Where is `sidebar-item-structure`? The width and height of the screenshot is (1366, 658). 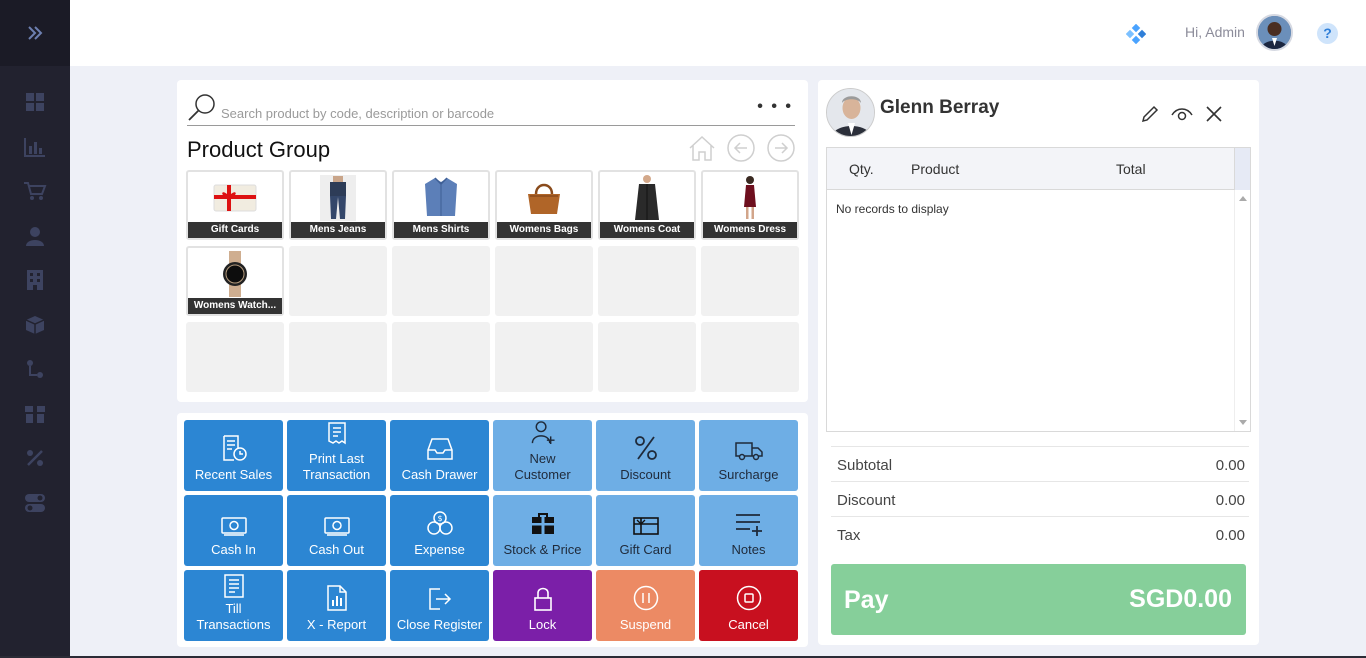
sidebar-item-structure is located at coordinates (35, 369).